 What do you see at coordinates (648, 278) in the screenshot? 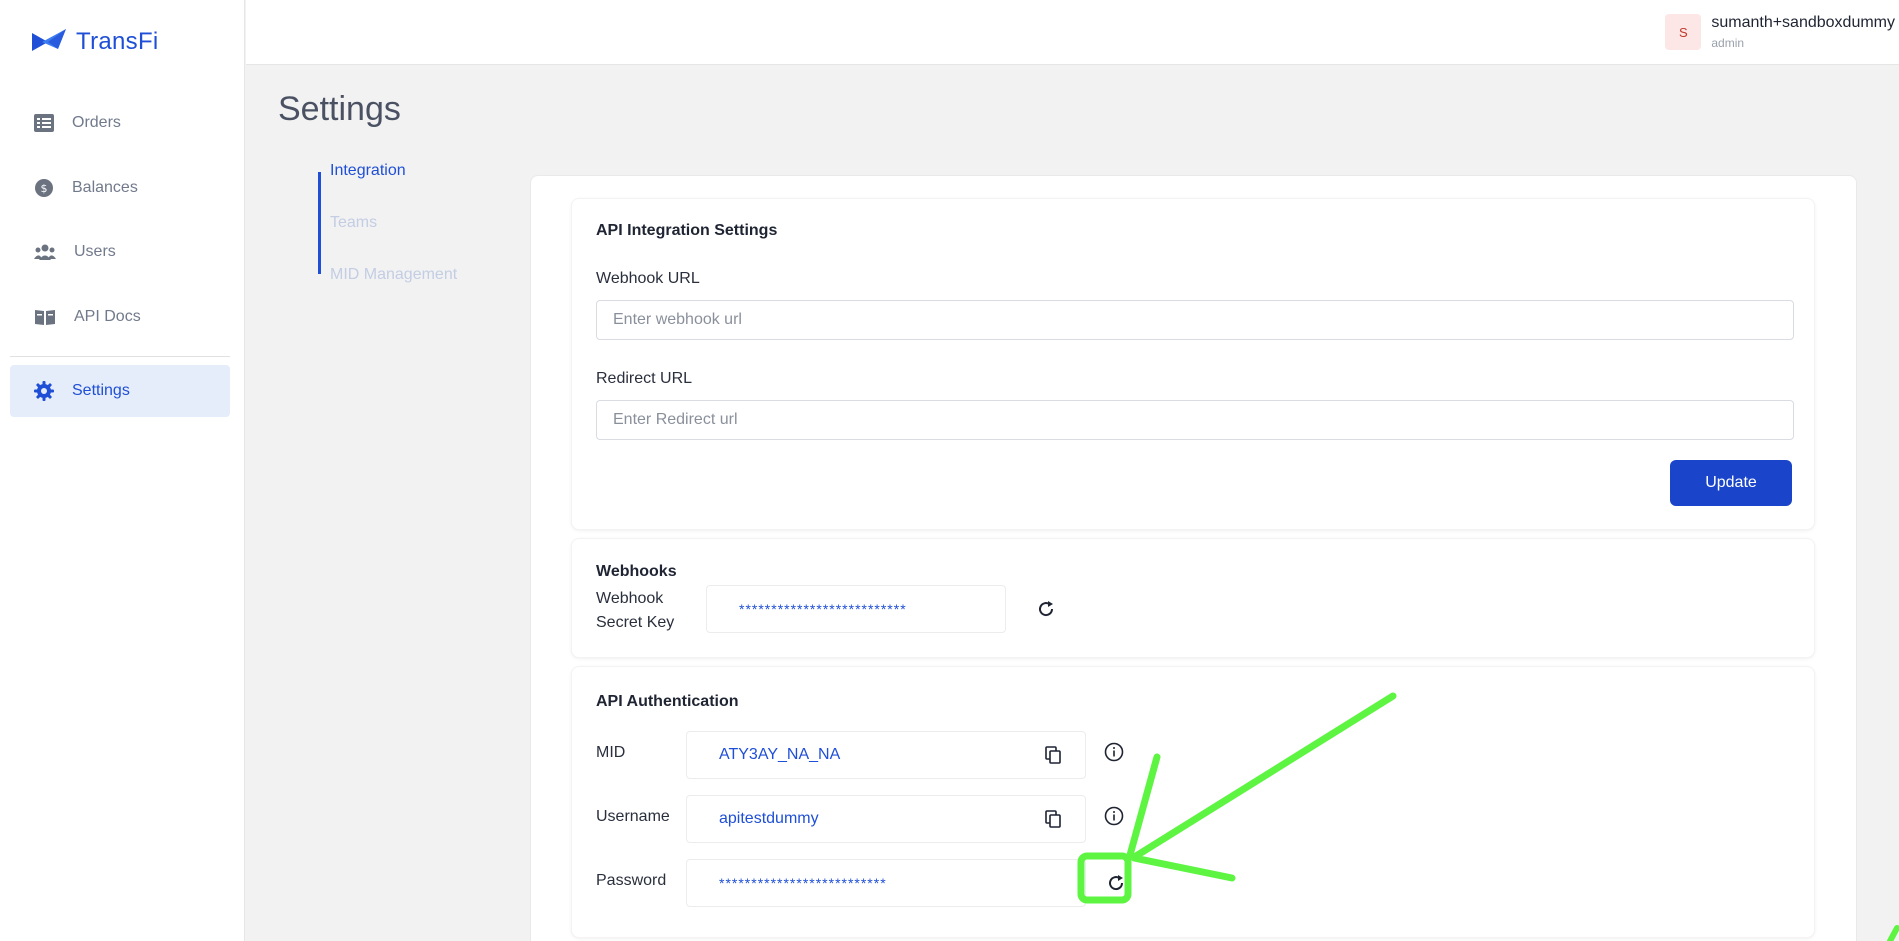
I see `webhook-url-label: Webhook URL` at bounding box center [648, 278].